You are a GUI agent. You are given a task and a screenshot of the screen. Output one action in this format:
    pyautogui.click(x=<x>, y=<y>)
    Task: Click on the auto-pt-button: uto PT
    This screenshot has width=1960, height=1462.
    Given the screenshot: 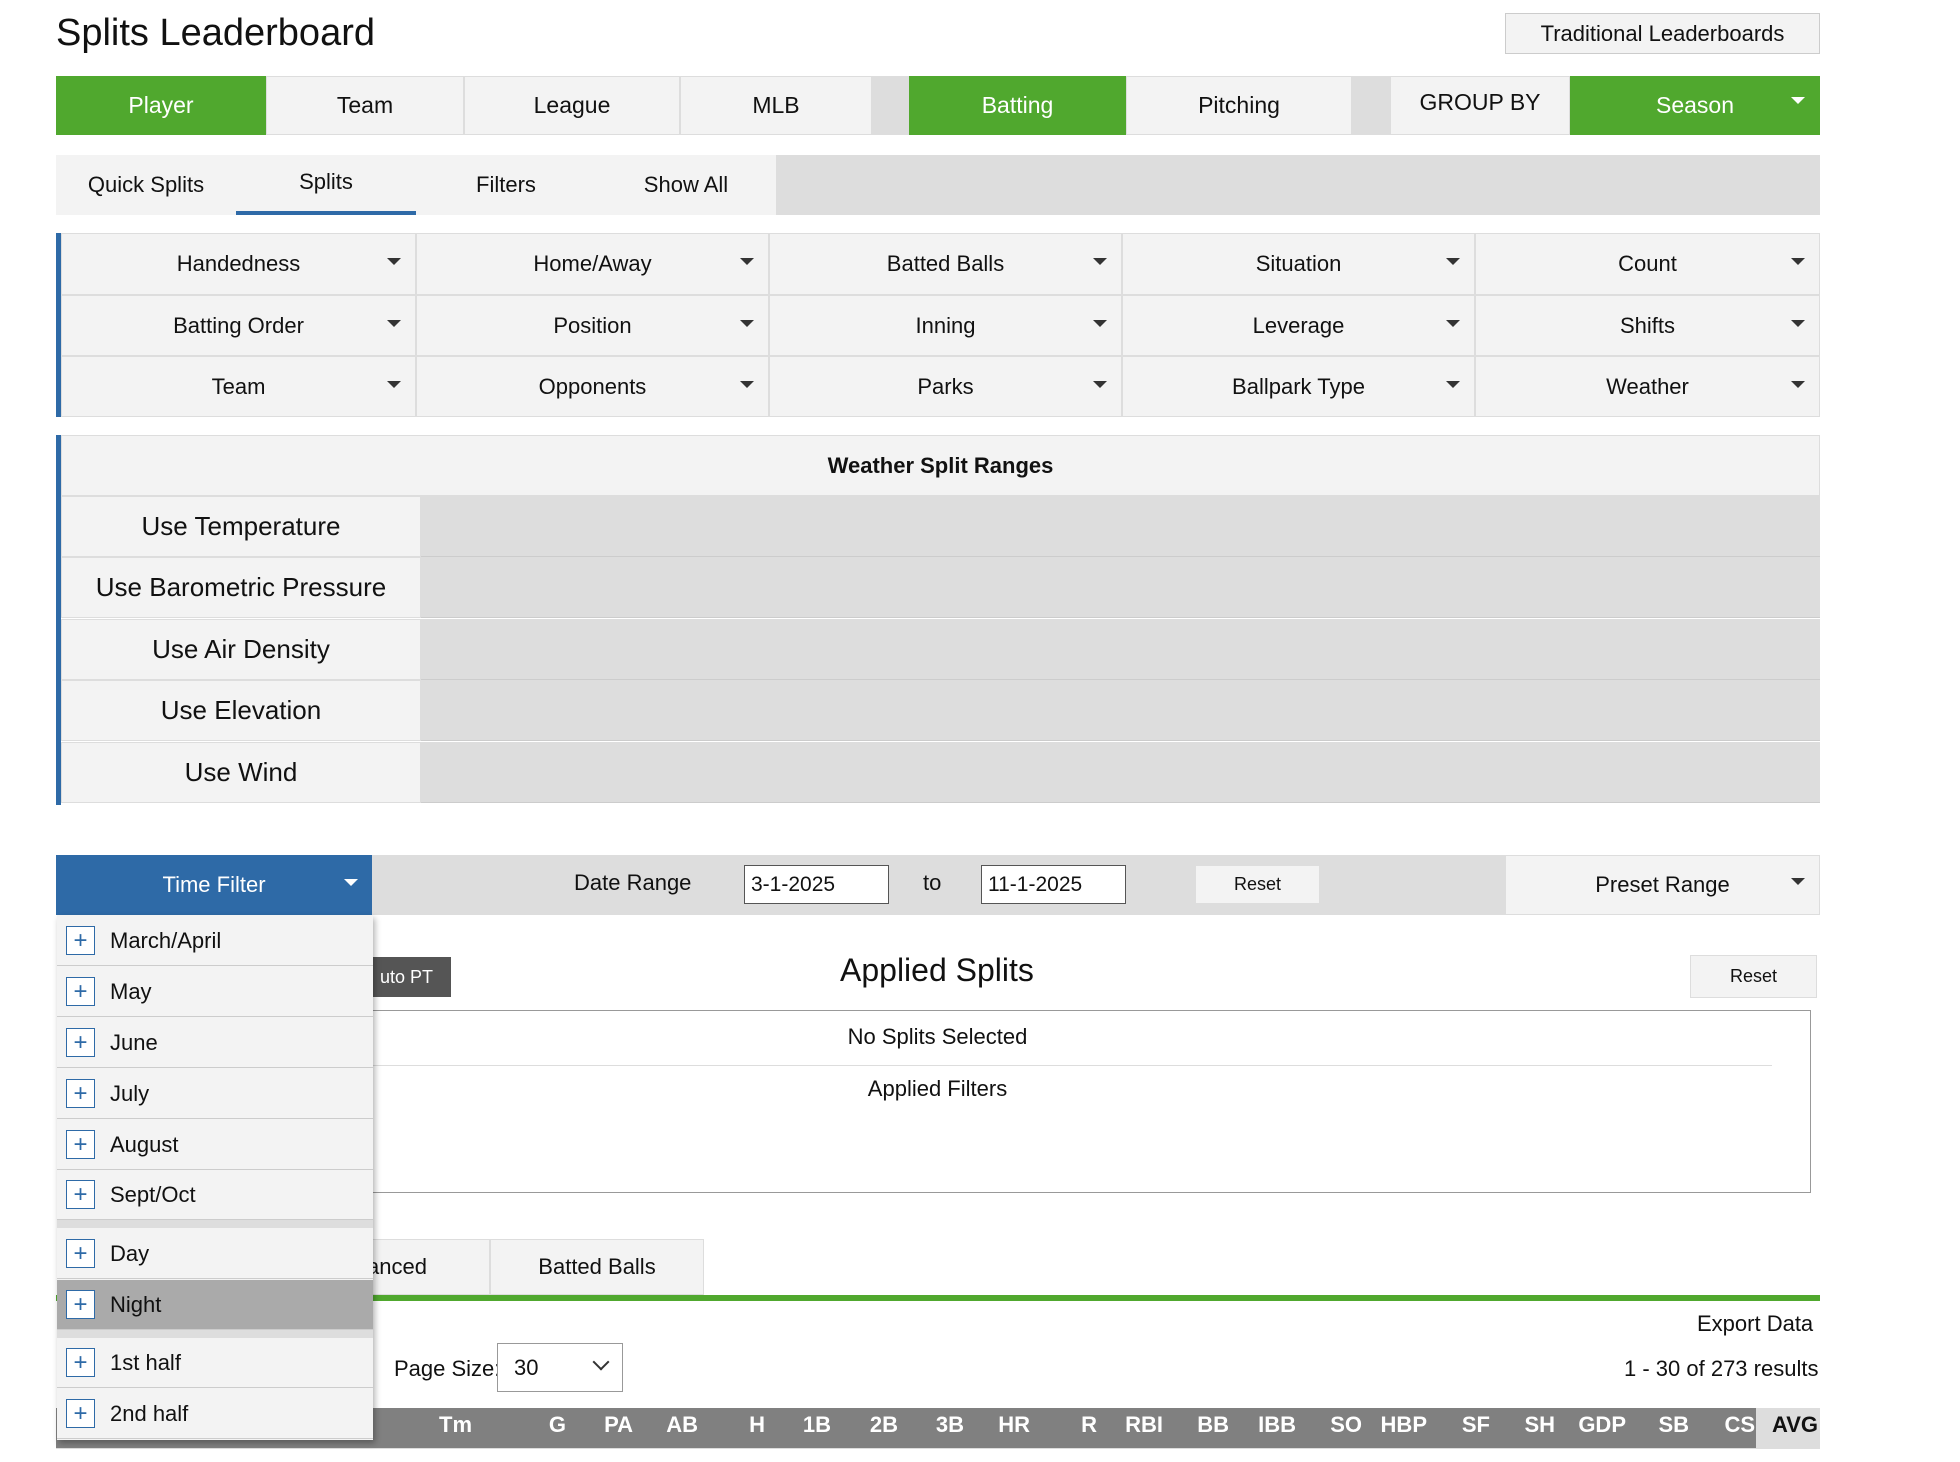 What is the action you would take?
    pyautogui.click(x=405, y=977)
    